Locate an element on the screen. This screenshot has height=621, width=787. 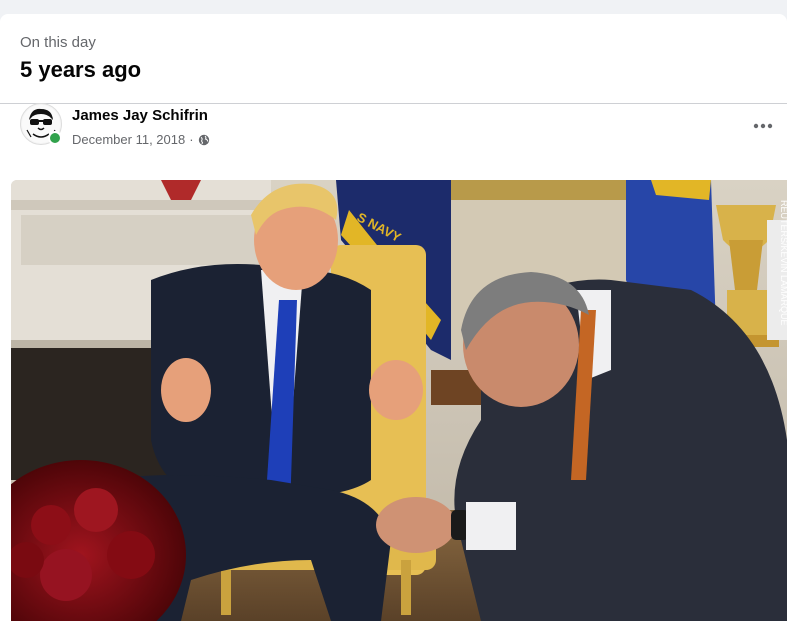
post-date: December 11, 2018 is located at coordinates (128, 139).